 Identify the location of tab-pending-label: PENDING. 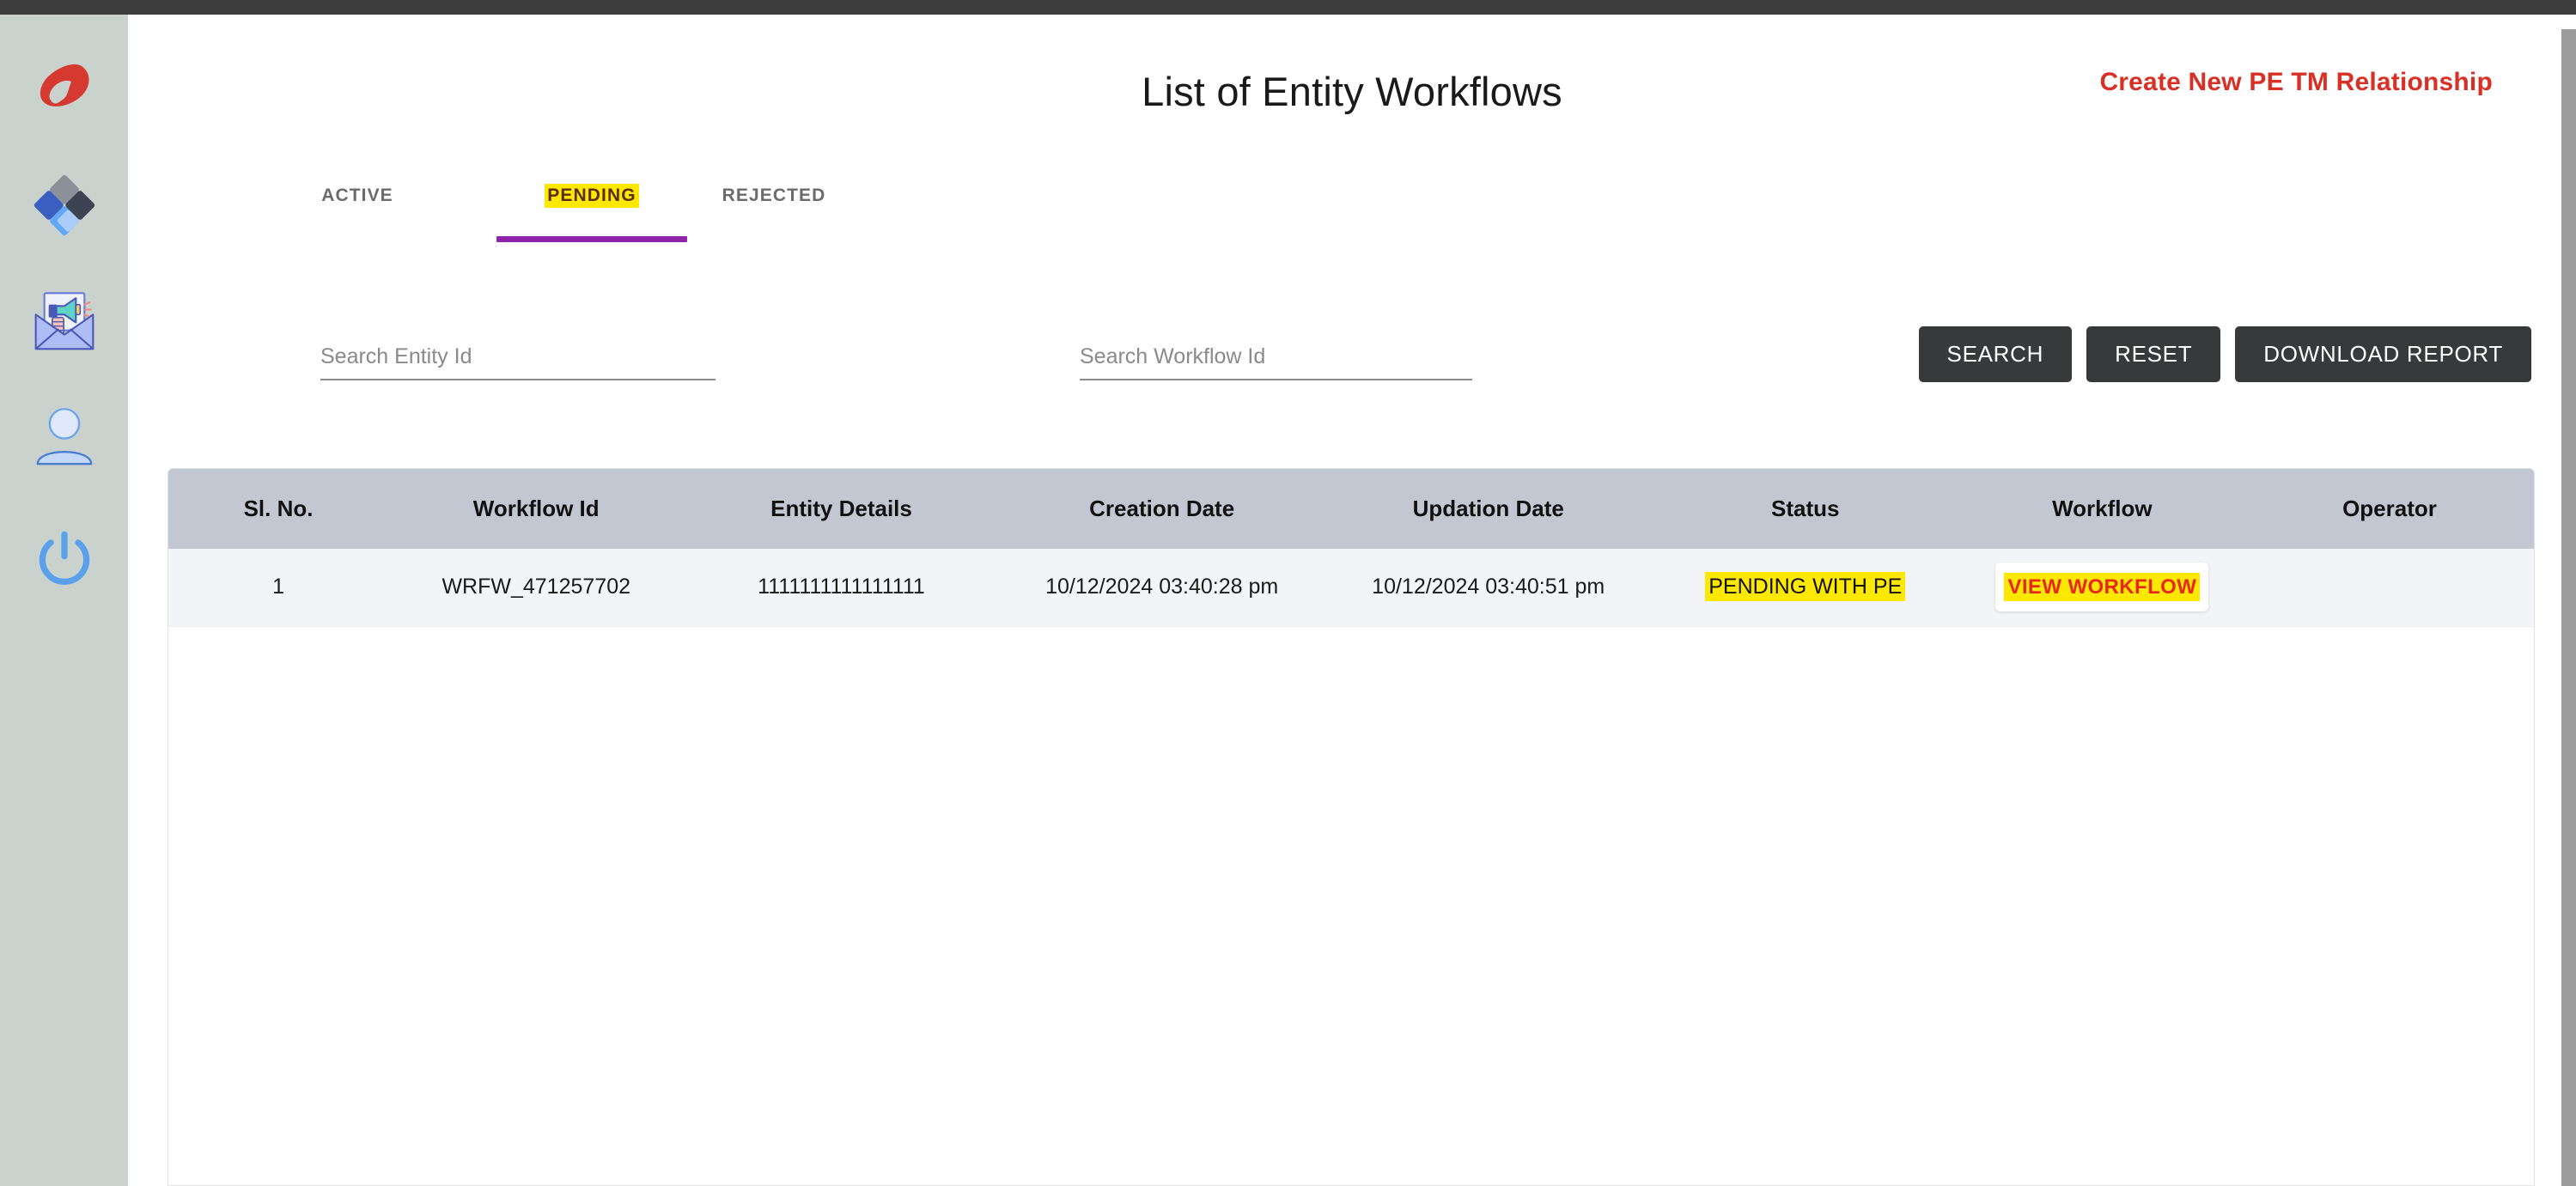
(592, 196).